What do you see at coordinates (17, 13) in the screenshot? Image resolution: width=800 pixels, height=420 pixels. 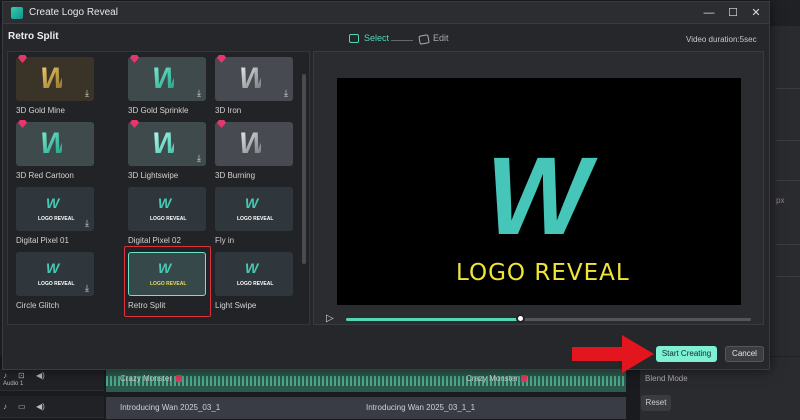 I see `app-logo-icon` at bounding box center [17, 13].